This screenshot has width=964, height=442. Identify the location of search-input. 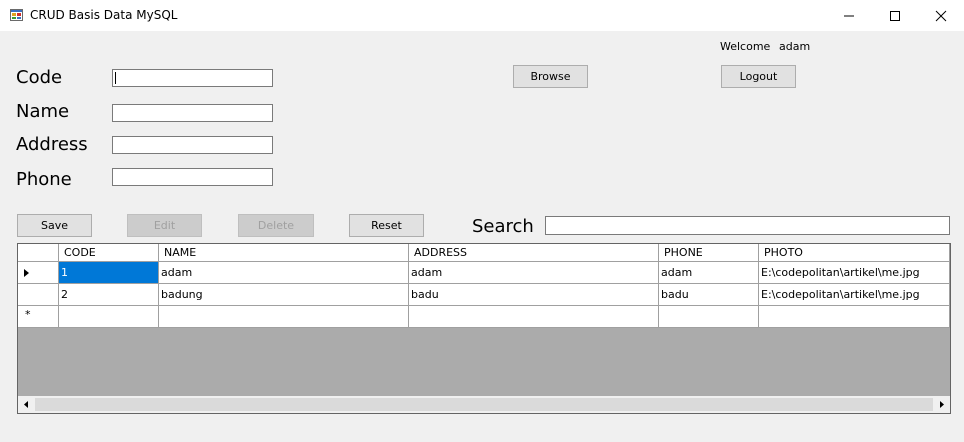
(747, 225).